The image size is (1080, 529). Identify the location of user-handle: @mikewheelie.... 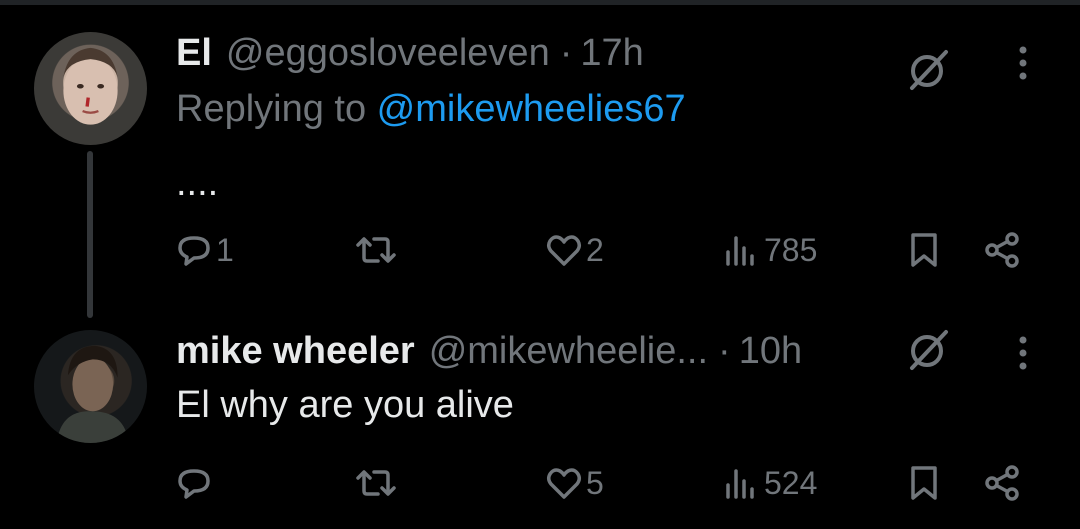
(568, 351).